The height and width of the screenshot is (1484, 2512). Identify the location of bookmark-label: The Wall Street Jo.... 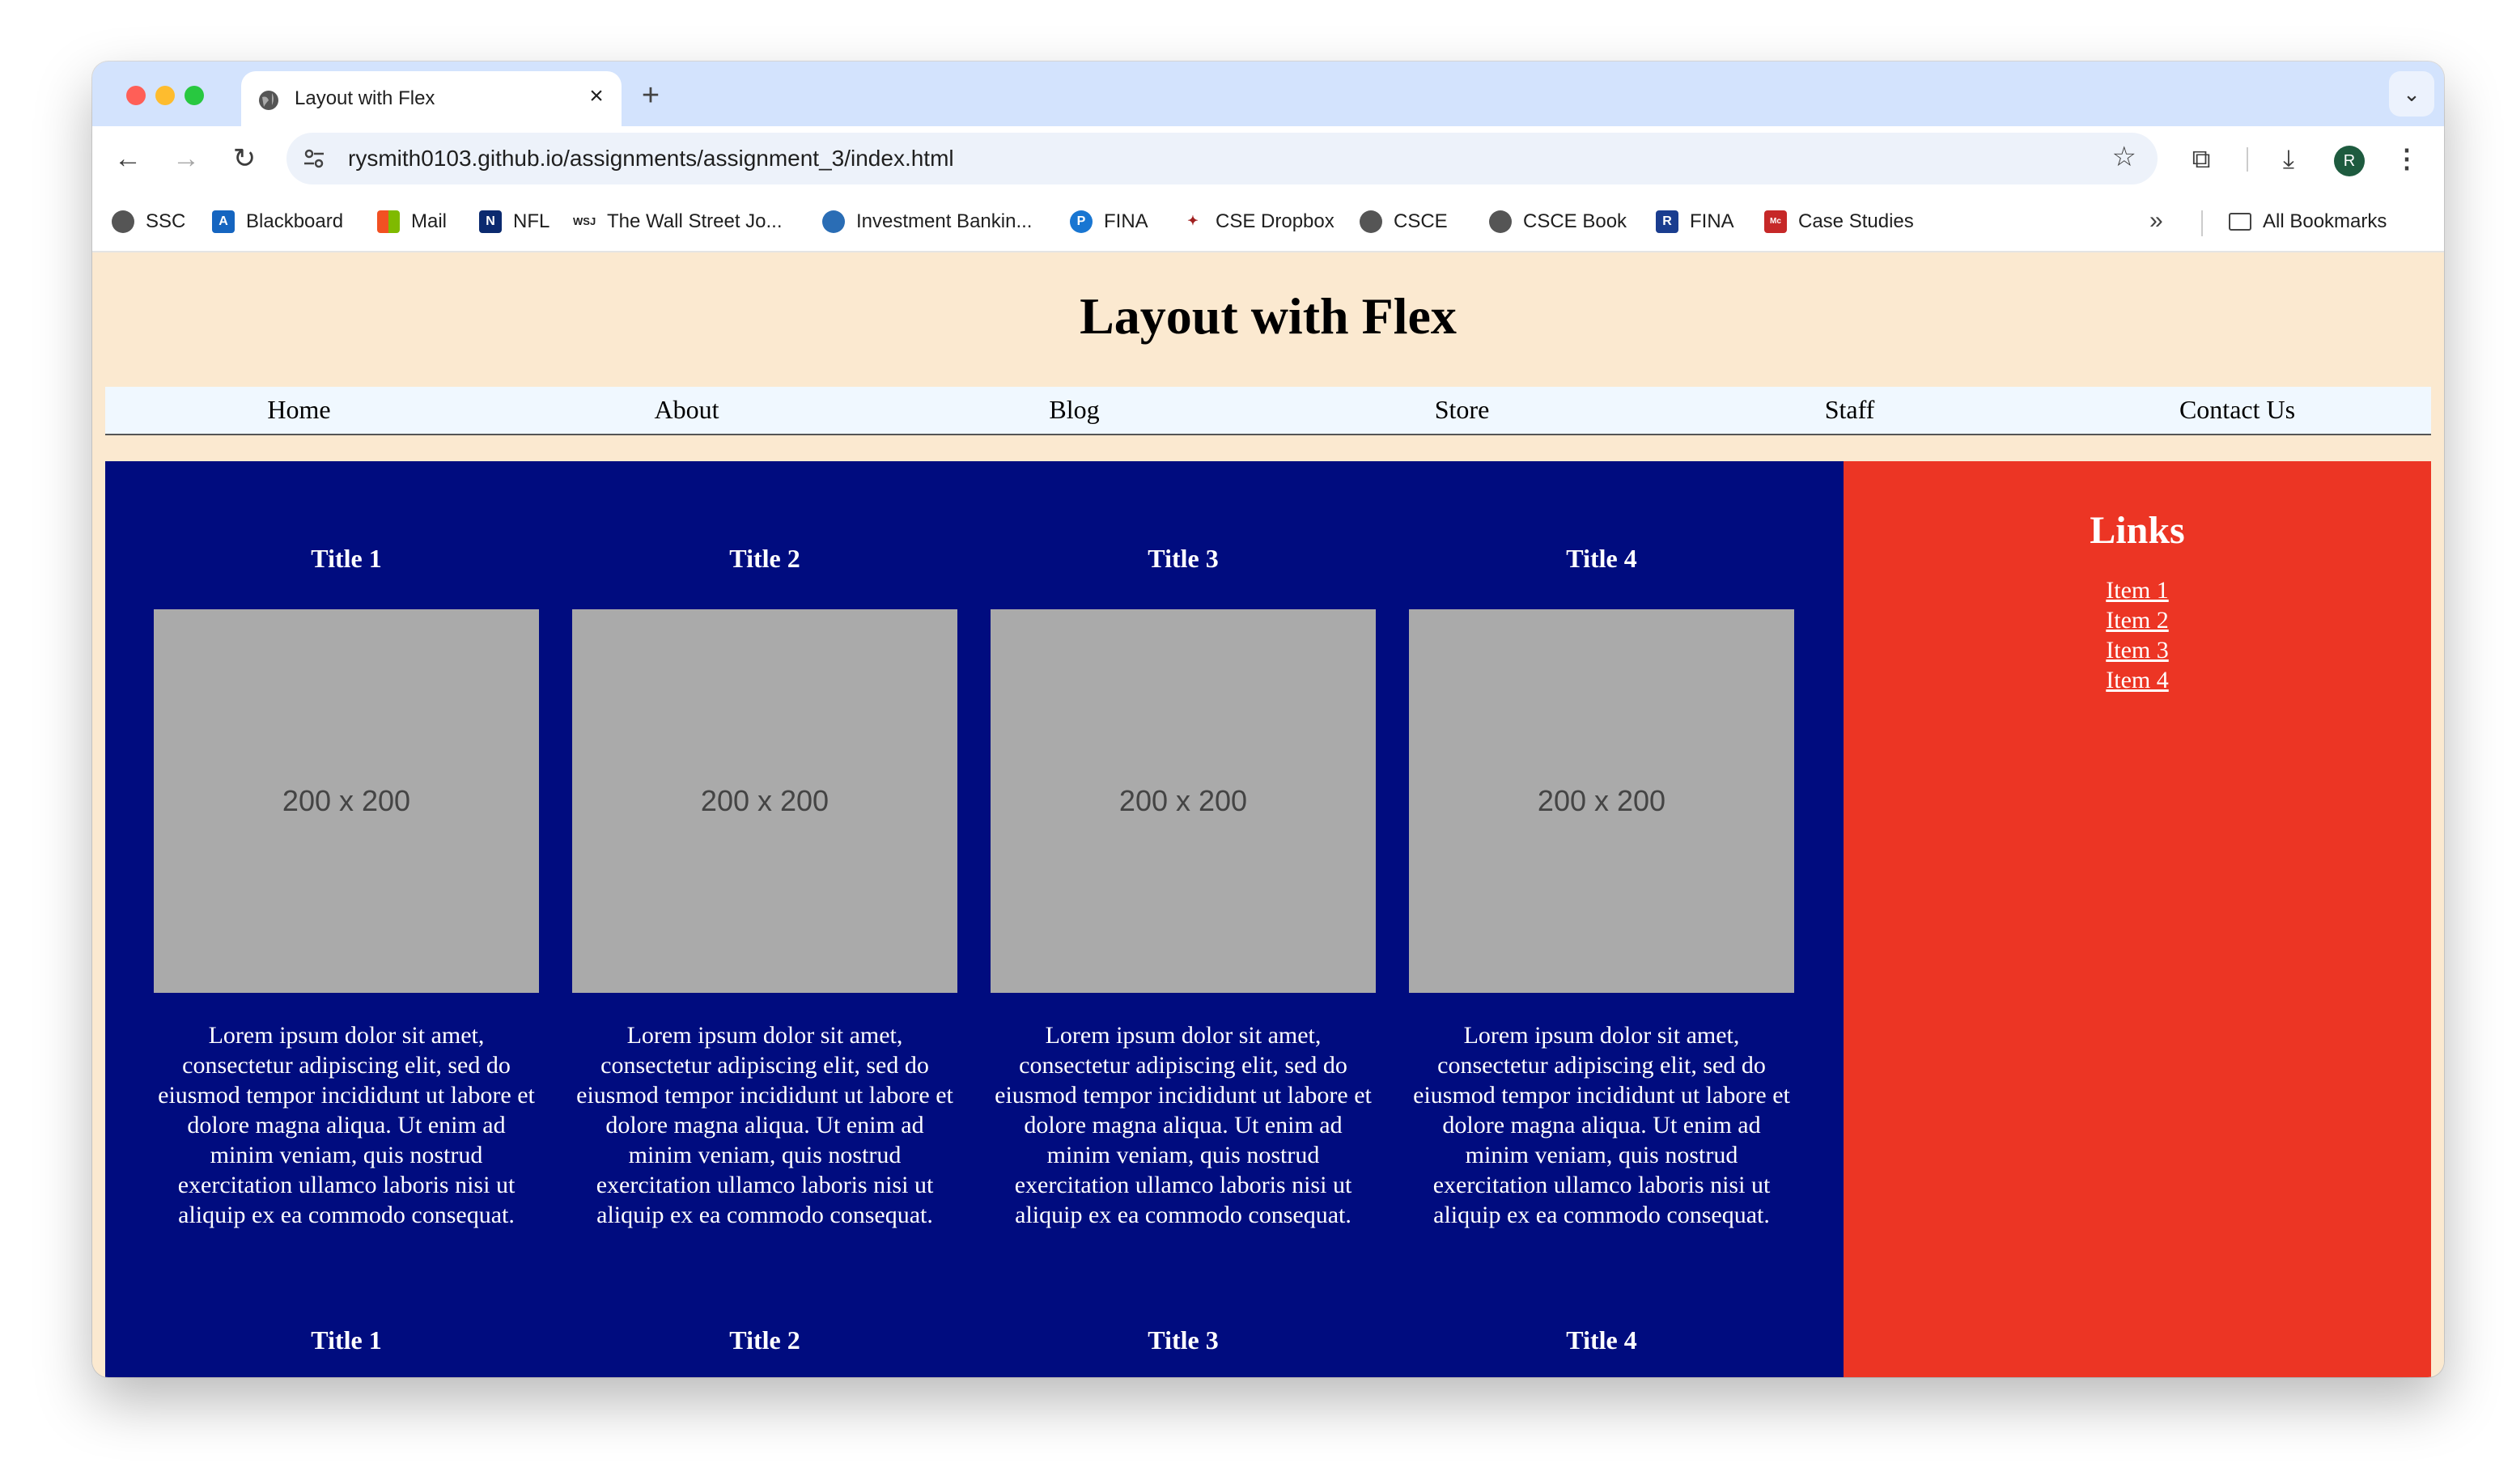
(695, 221).